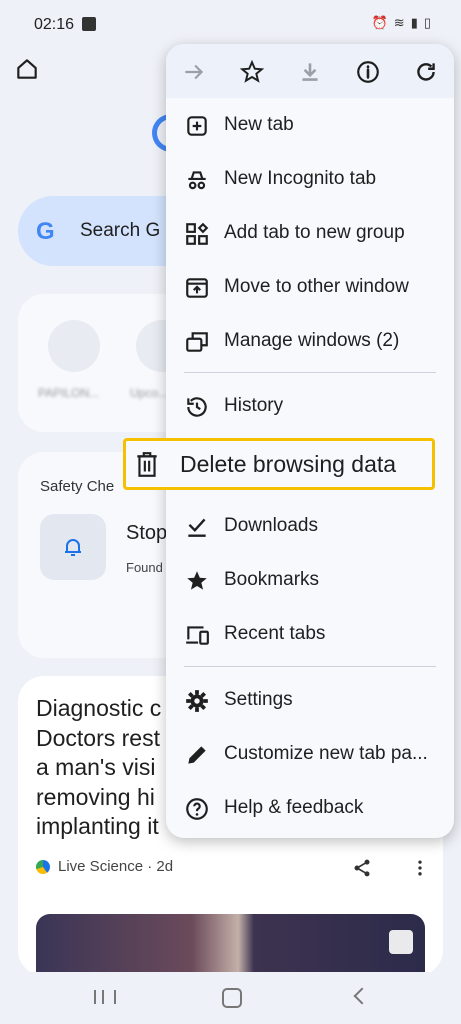  I want to click on menu-item-label: Manage windows (2), so click(312, 340).